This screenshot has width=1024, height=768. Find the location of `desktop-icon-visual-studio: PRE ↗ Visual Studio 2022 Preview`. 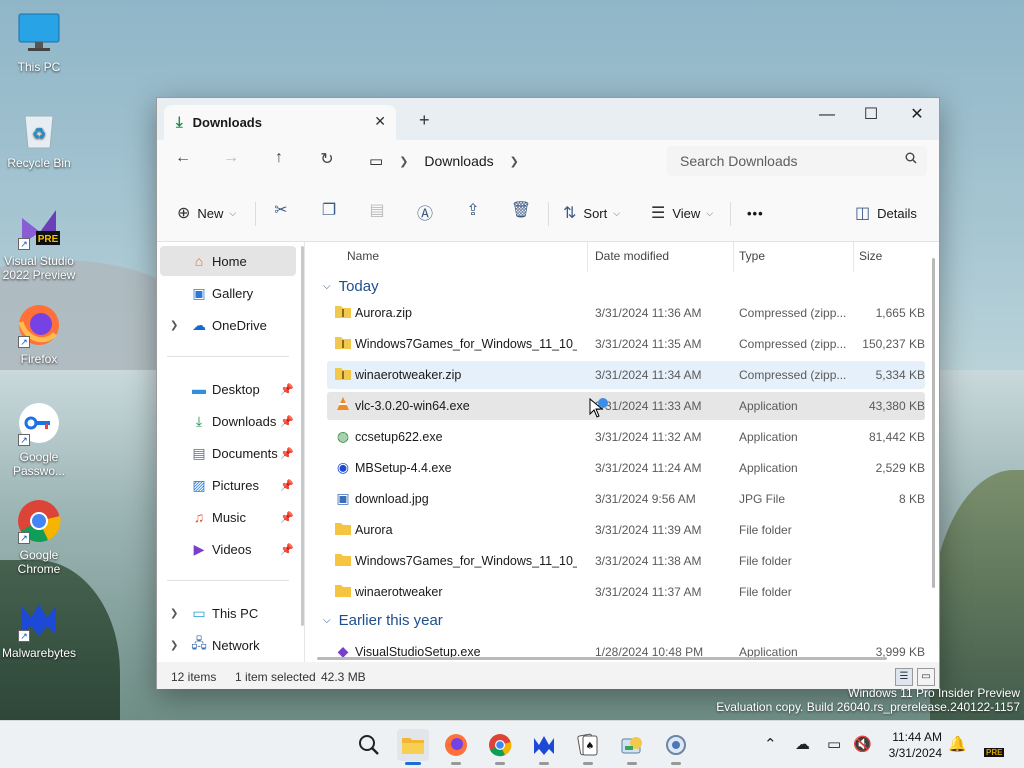

desktop-icon-visual-studio: PRE ↗ Visual Studio 2022 Preview is located at coordinates (39, 243).